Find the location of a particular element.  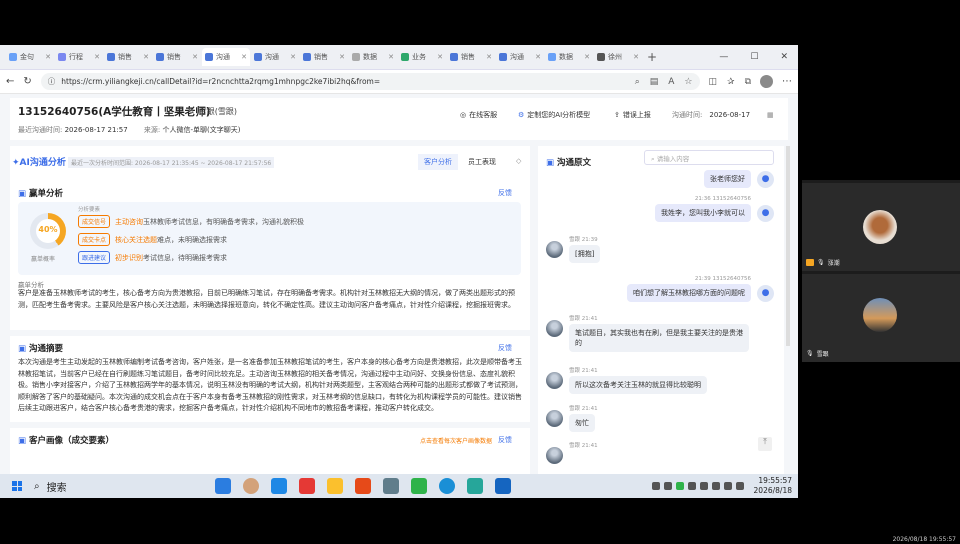

browser-tab: 金句 ✕ is located at coordinates (30, 57).